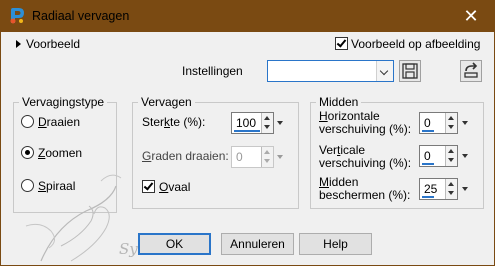  What do you see at coordinates (416, 44) in the screenshot?
I see `preview-on-image-label: Voorbeeld op afbeelding` at bounding box center [416, 44].